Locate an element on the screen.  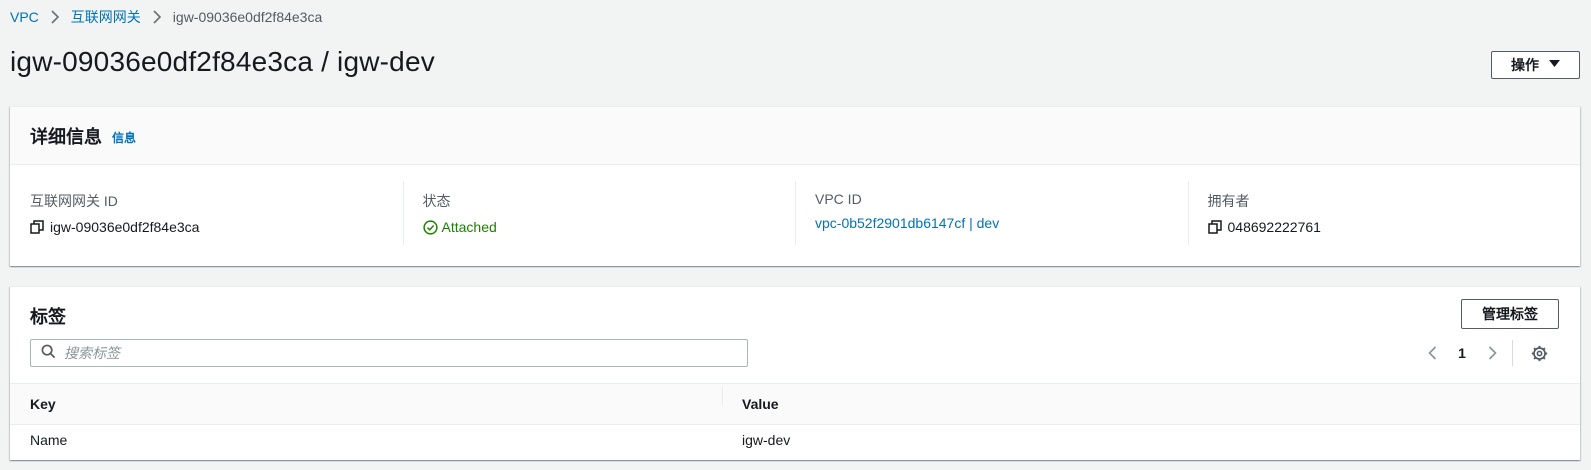
chevron-left-icon is located at coordinates (1432, 353).